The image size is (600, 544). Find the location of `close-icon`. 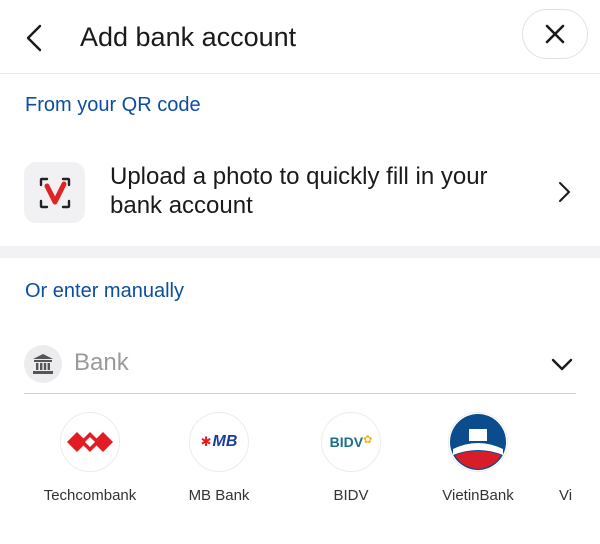

close-icon is located at coordinates (555, 34).